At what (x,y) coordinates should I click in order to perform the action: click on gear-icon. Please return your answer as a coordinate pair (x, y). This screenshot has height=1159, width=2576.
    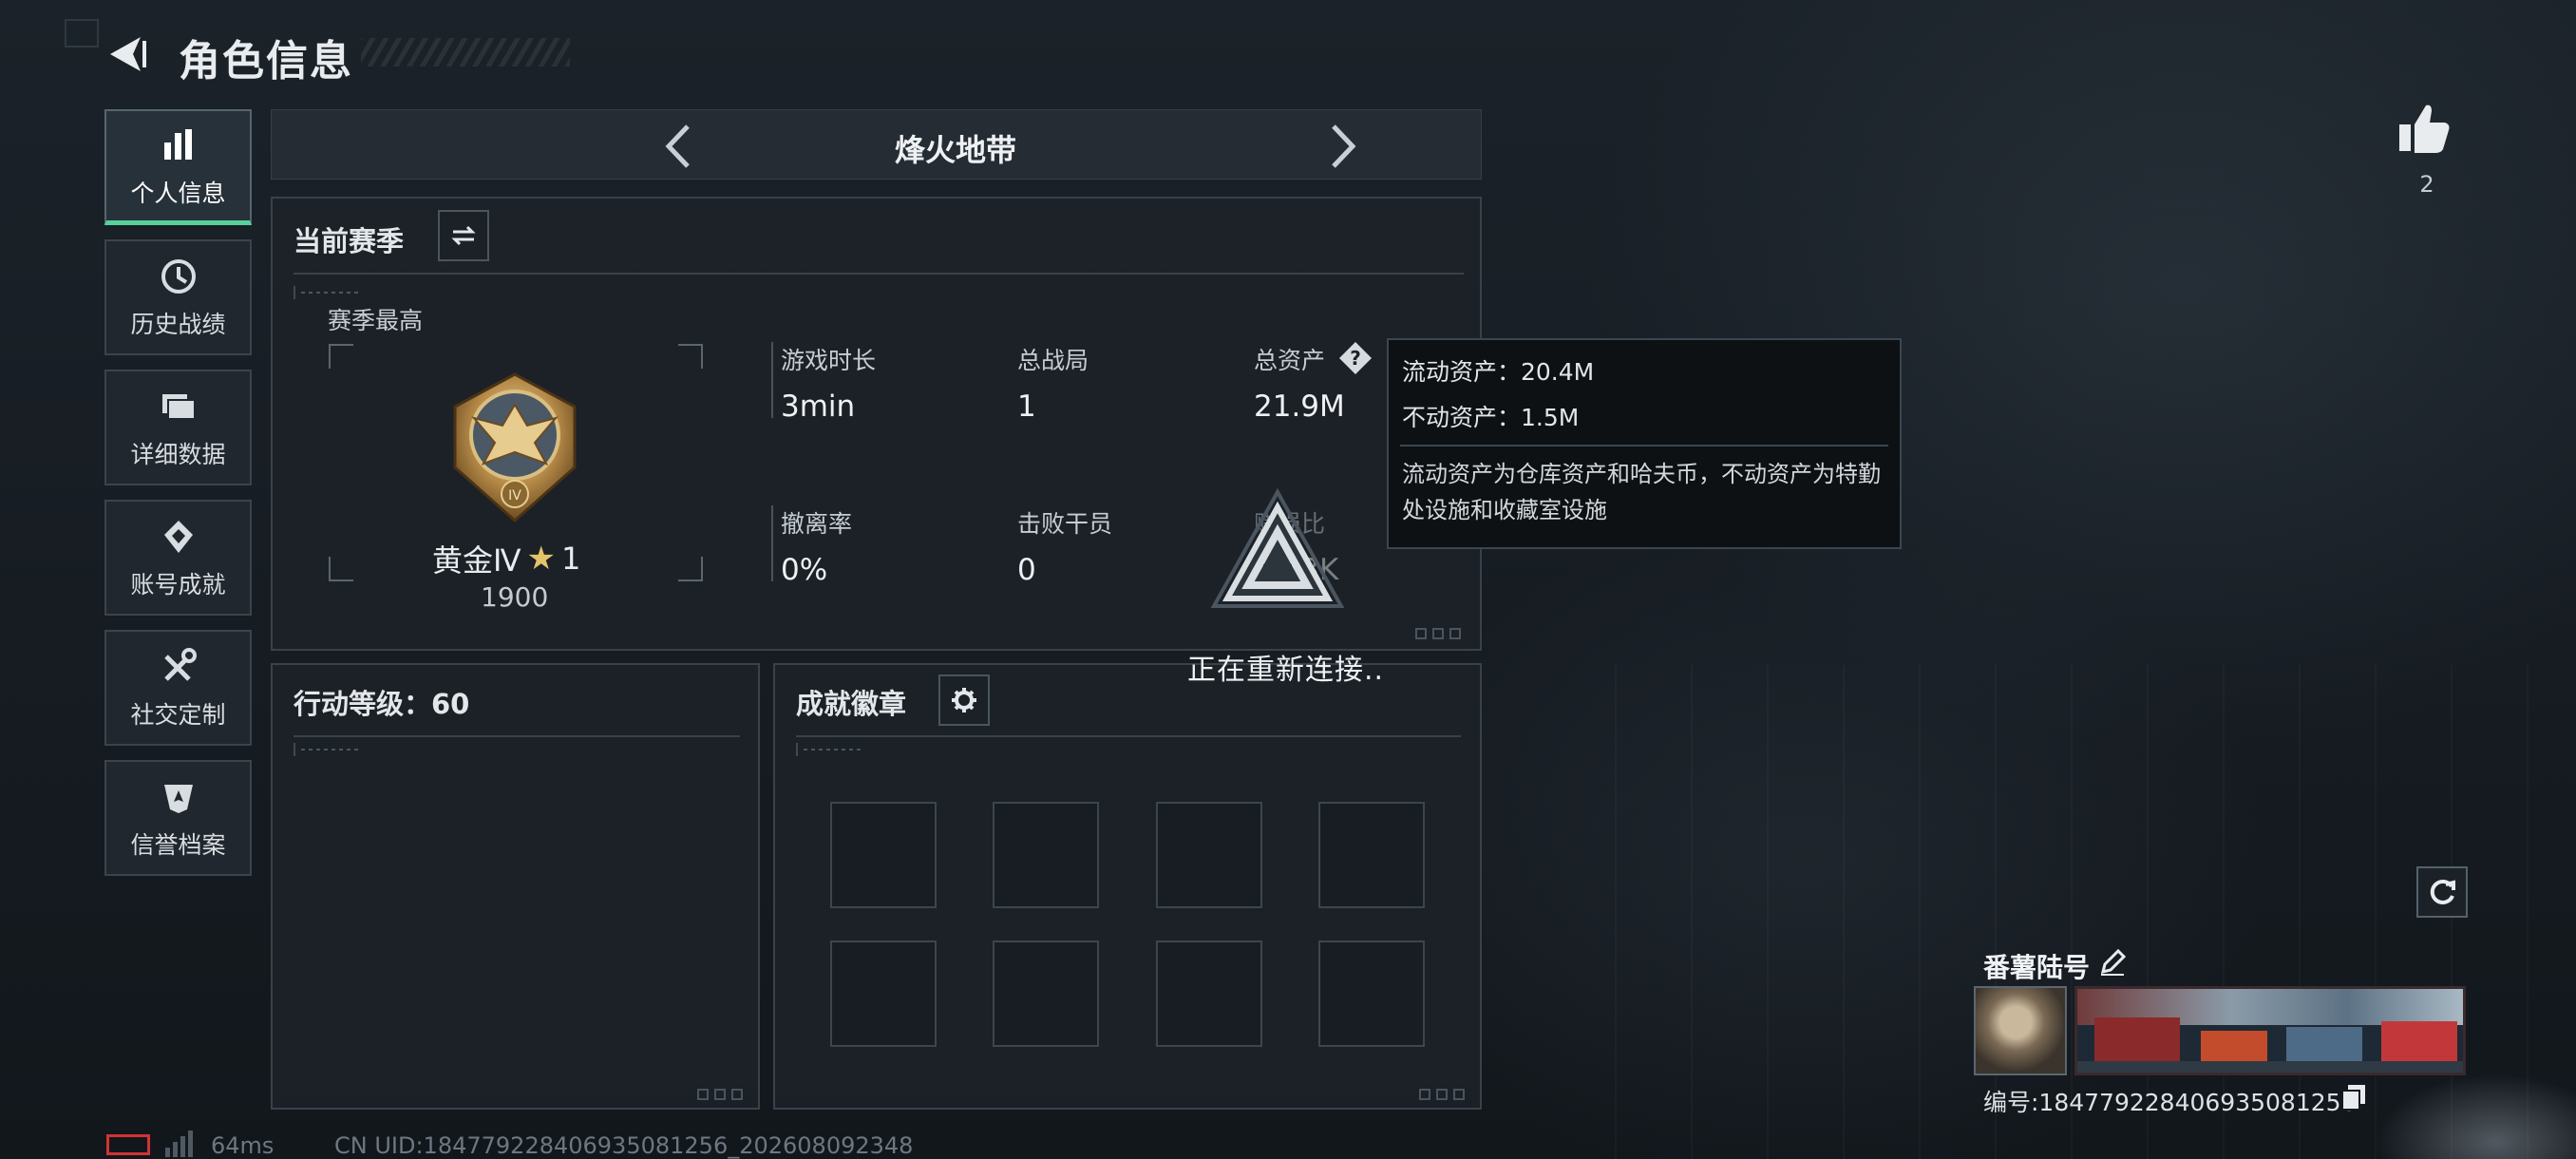
    Looking at the image, I should click on (964, 700).